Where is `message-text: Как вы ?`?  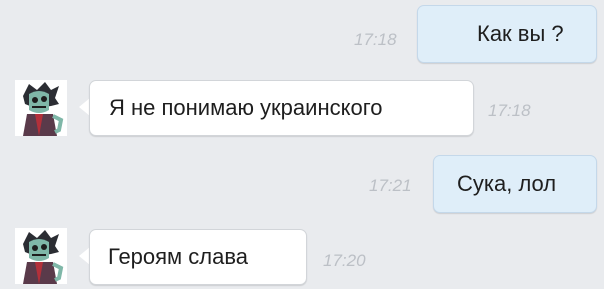
message-text: Как вы ? is located at coordinates (520, 33).